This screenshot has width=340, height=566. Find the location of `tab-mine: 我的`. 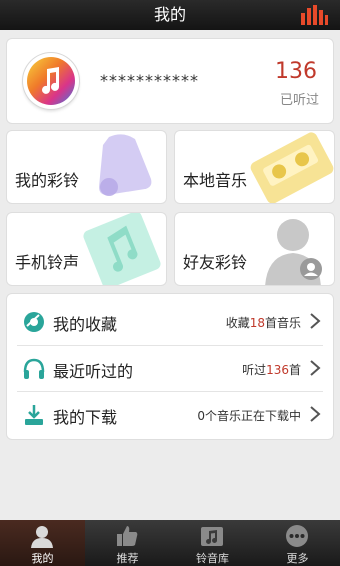

tab-mine: 我的 is located at coordinates (42, 543).